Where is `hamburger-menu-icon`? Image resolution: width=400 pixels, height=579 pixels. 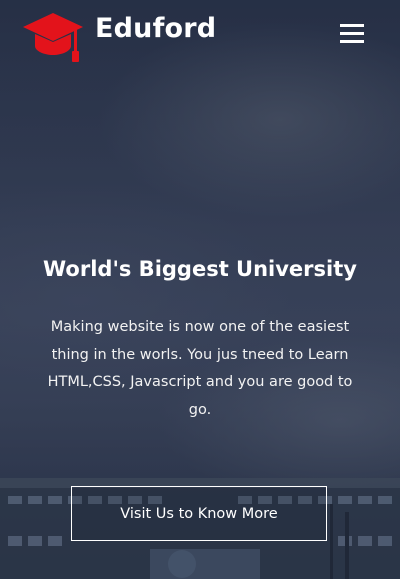
hamburger-menu-icon is located at coordinates (353, 35).